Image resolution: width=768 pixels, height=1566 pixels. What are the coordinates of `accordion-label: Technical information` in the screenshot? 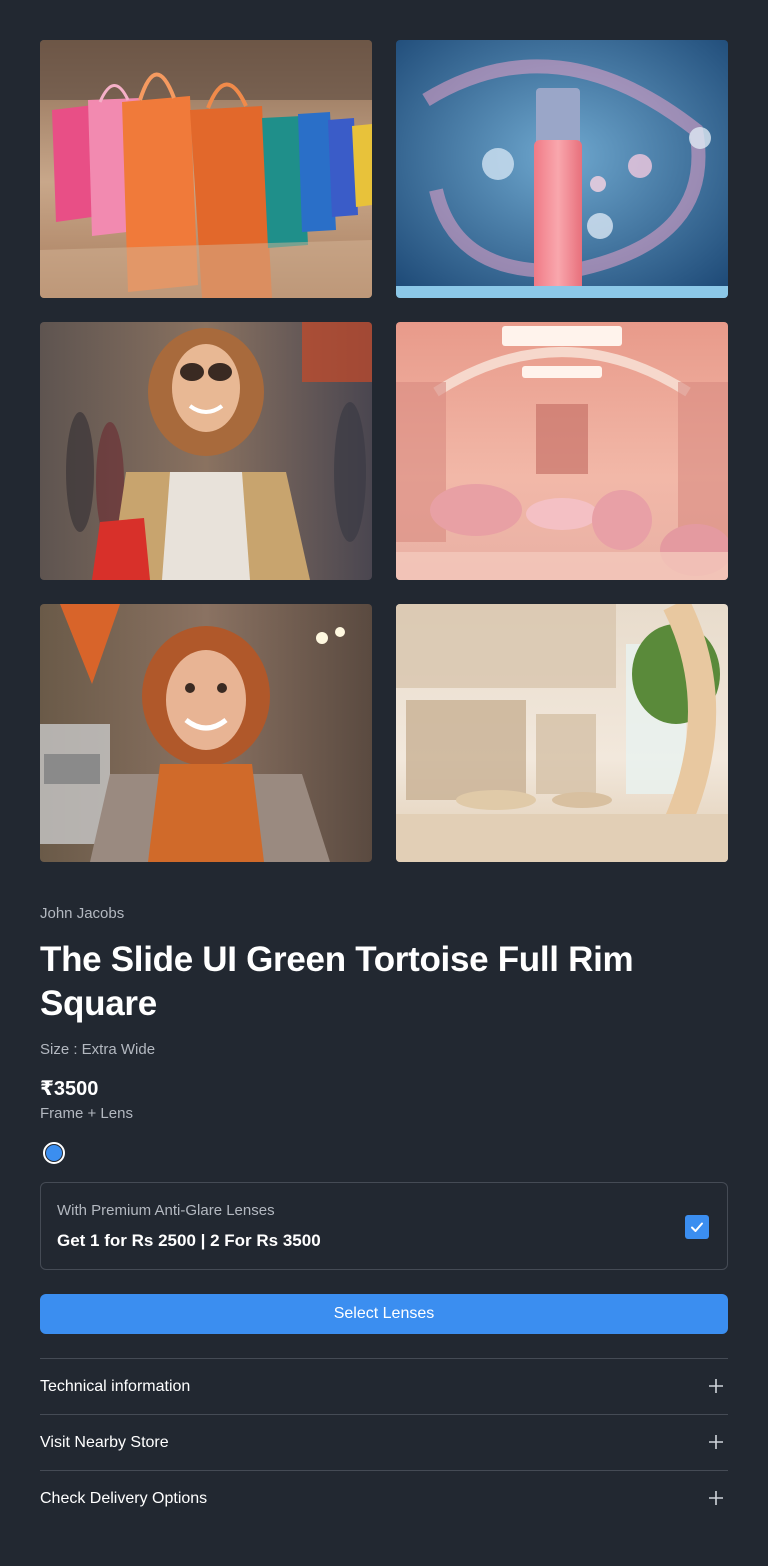 It's located at (115, 1386).